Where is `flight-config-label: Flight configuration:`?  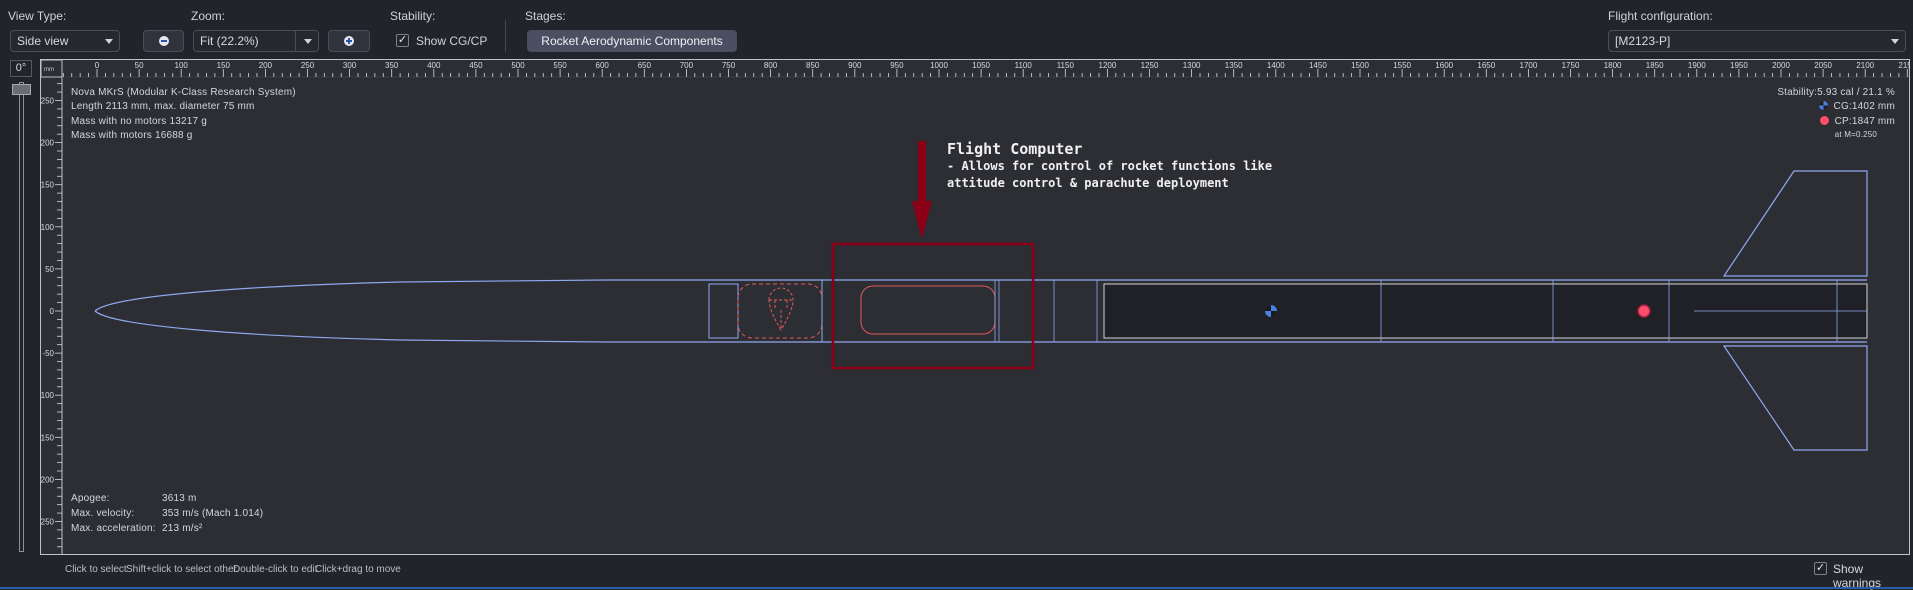
flight-config-label: Flight configuration: is located at coordinates (1660, 16).